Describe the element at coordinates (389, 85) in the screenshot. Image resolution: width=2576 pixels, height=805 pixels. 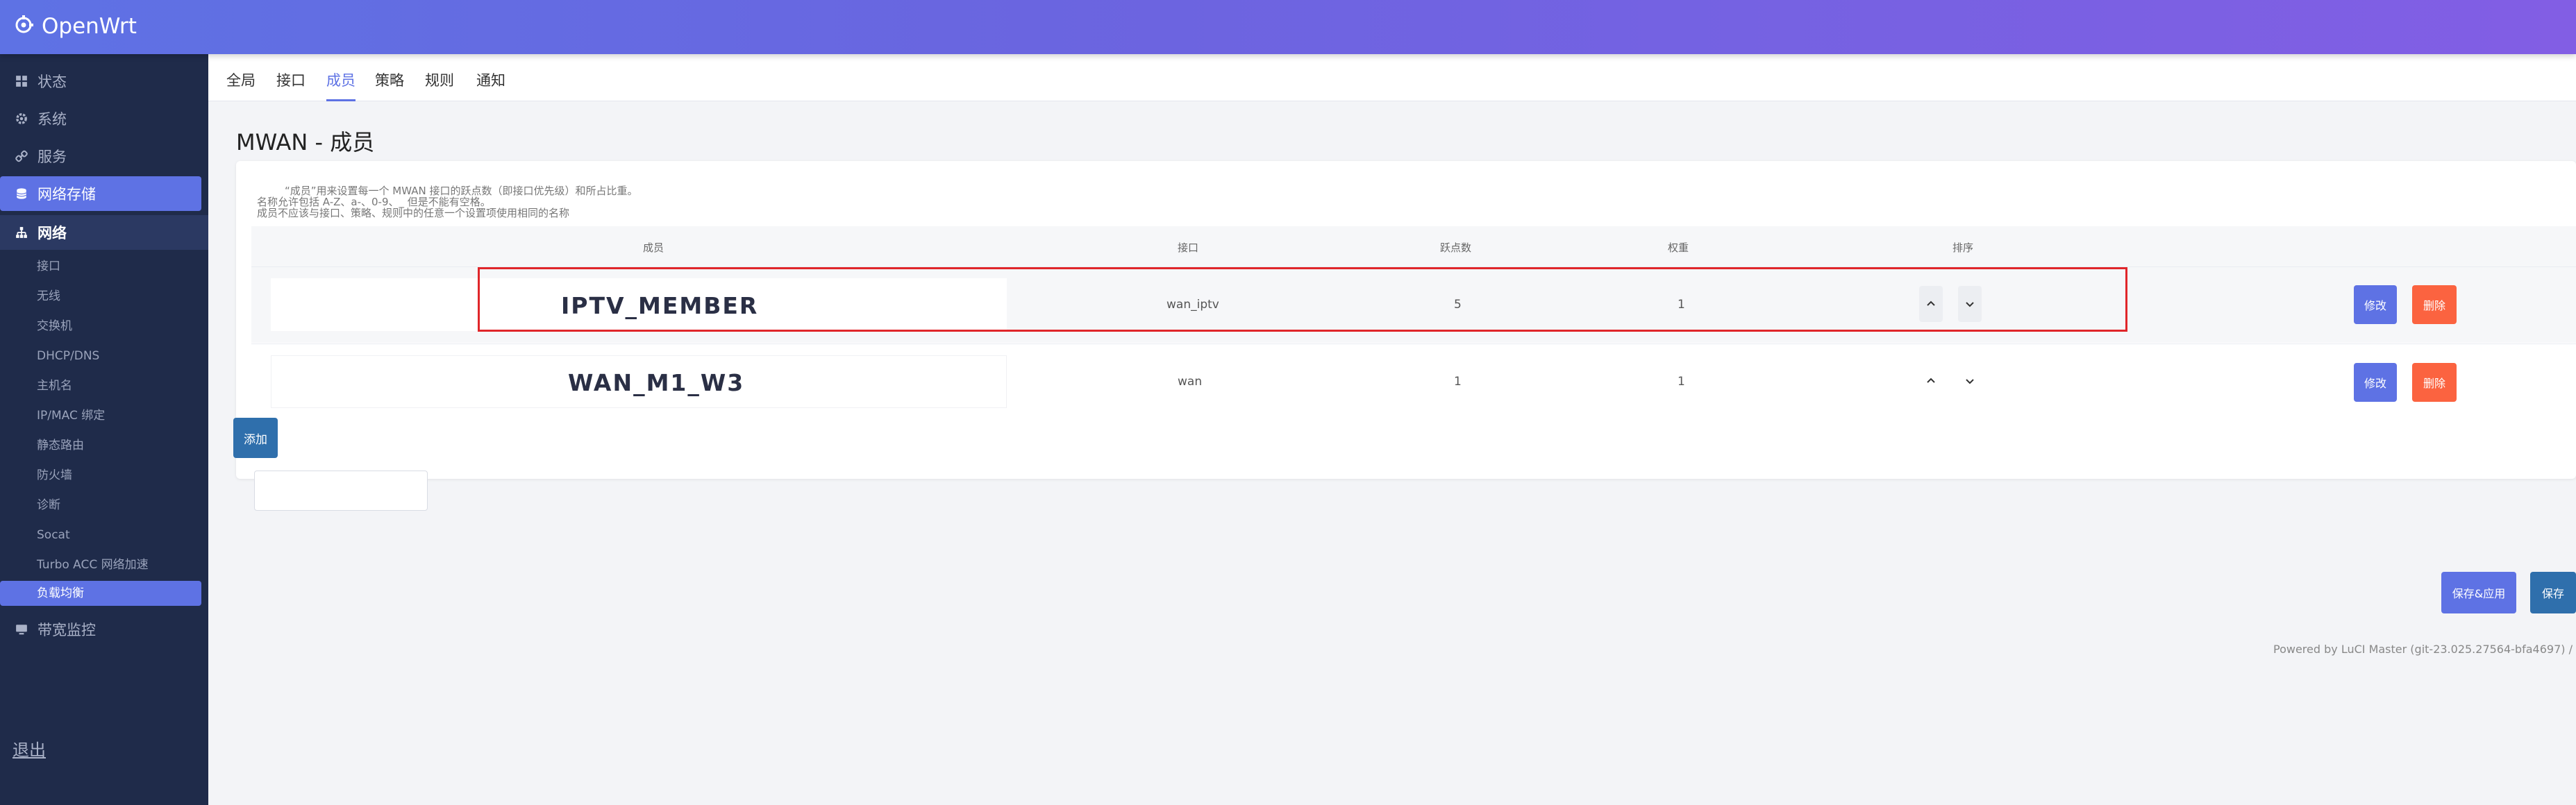
I see `tab-policies: 策略` at that location.